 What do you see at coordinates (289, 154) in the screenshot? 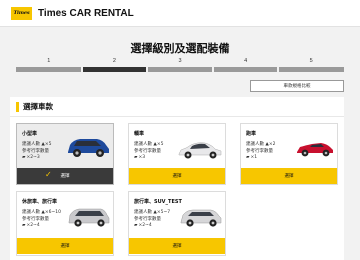
I see `car-card-sports: 跑車 建議人數 ▲×2 參考行李數量 ▰×1 選擇` at bounding box center [289, 154].